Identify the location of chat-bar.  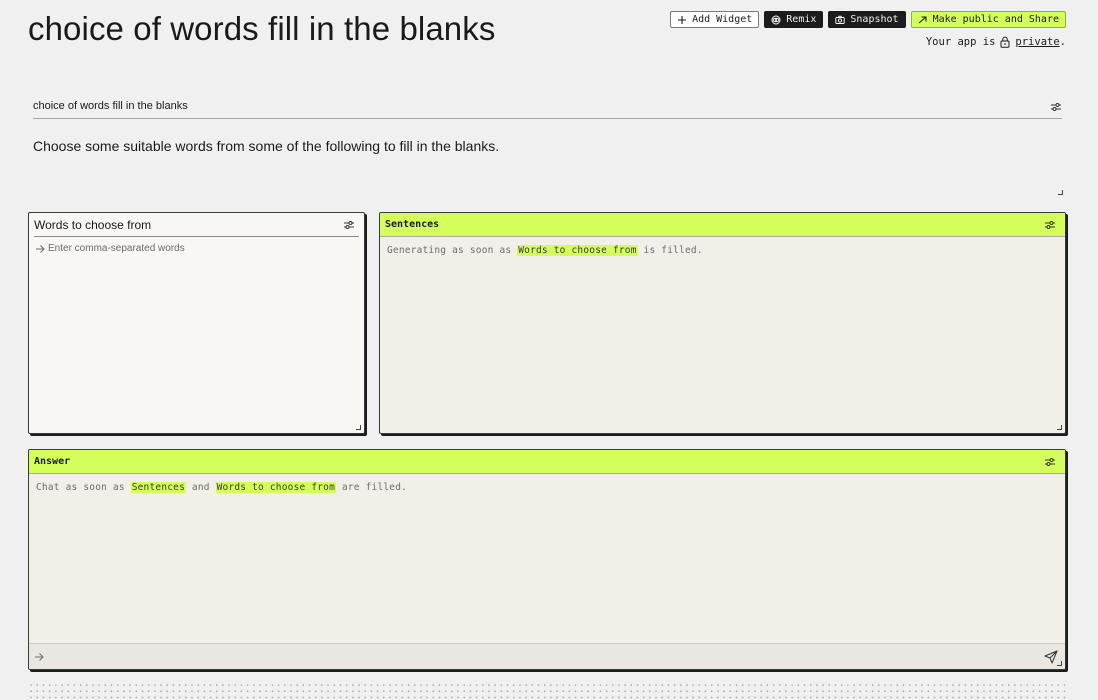
(547, 656).